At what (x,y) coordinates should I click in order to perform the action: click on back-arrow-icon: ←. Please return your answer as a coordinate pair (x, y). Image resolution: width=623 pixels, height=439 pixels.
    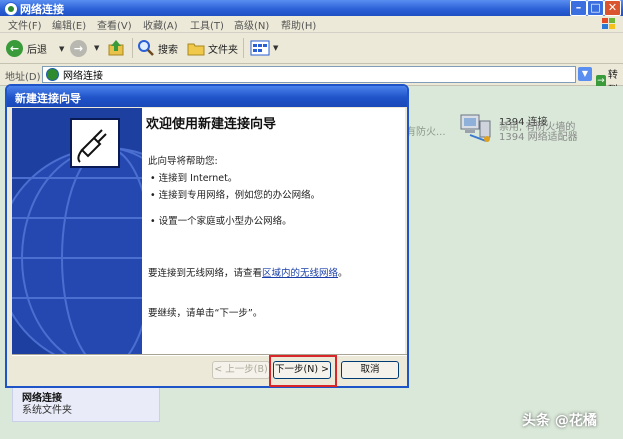
    Looking at the image, I should click on (14, 48).